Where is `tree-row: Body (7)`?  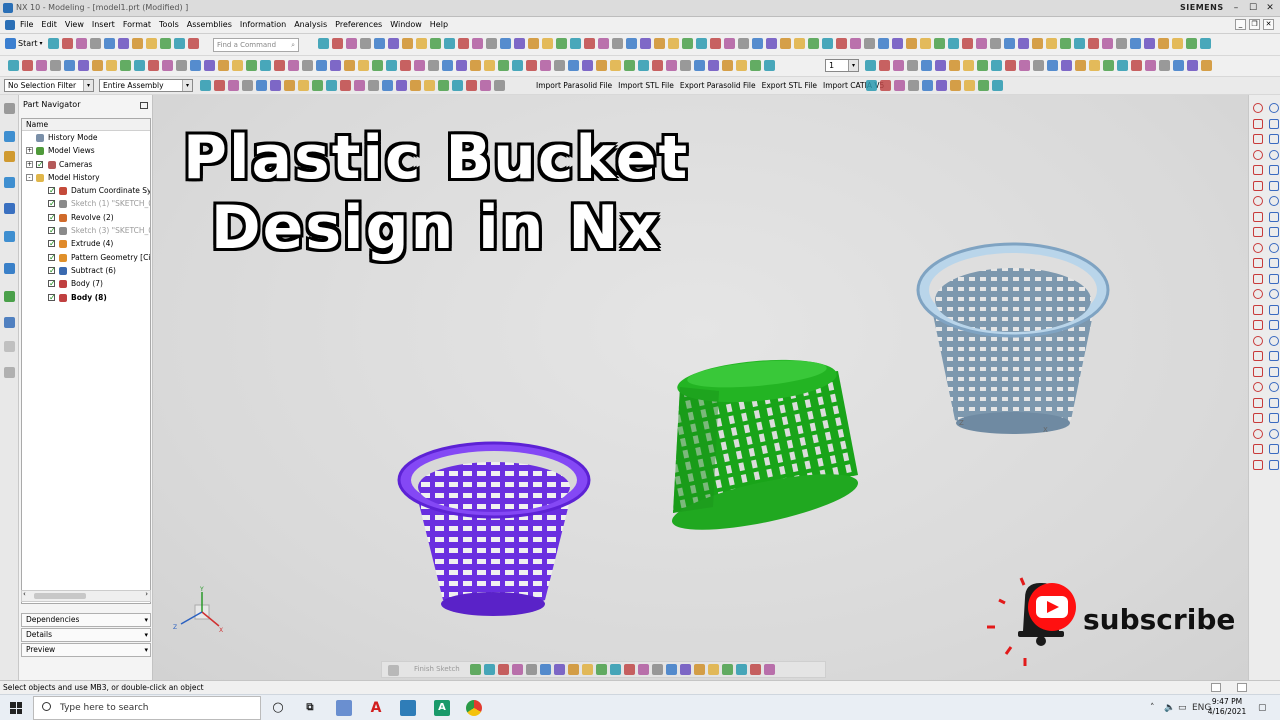 tree-row: Body (7) is located at coordinates (86, 283).